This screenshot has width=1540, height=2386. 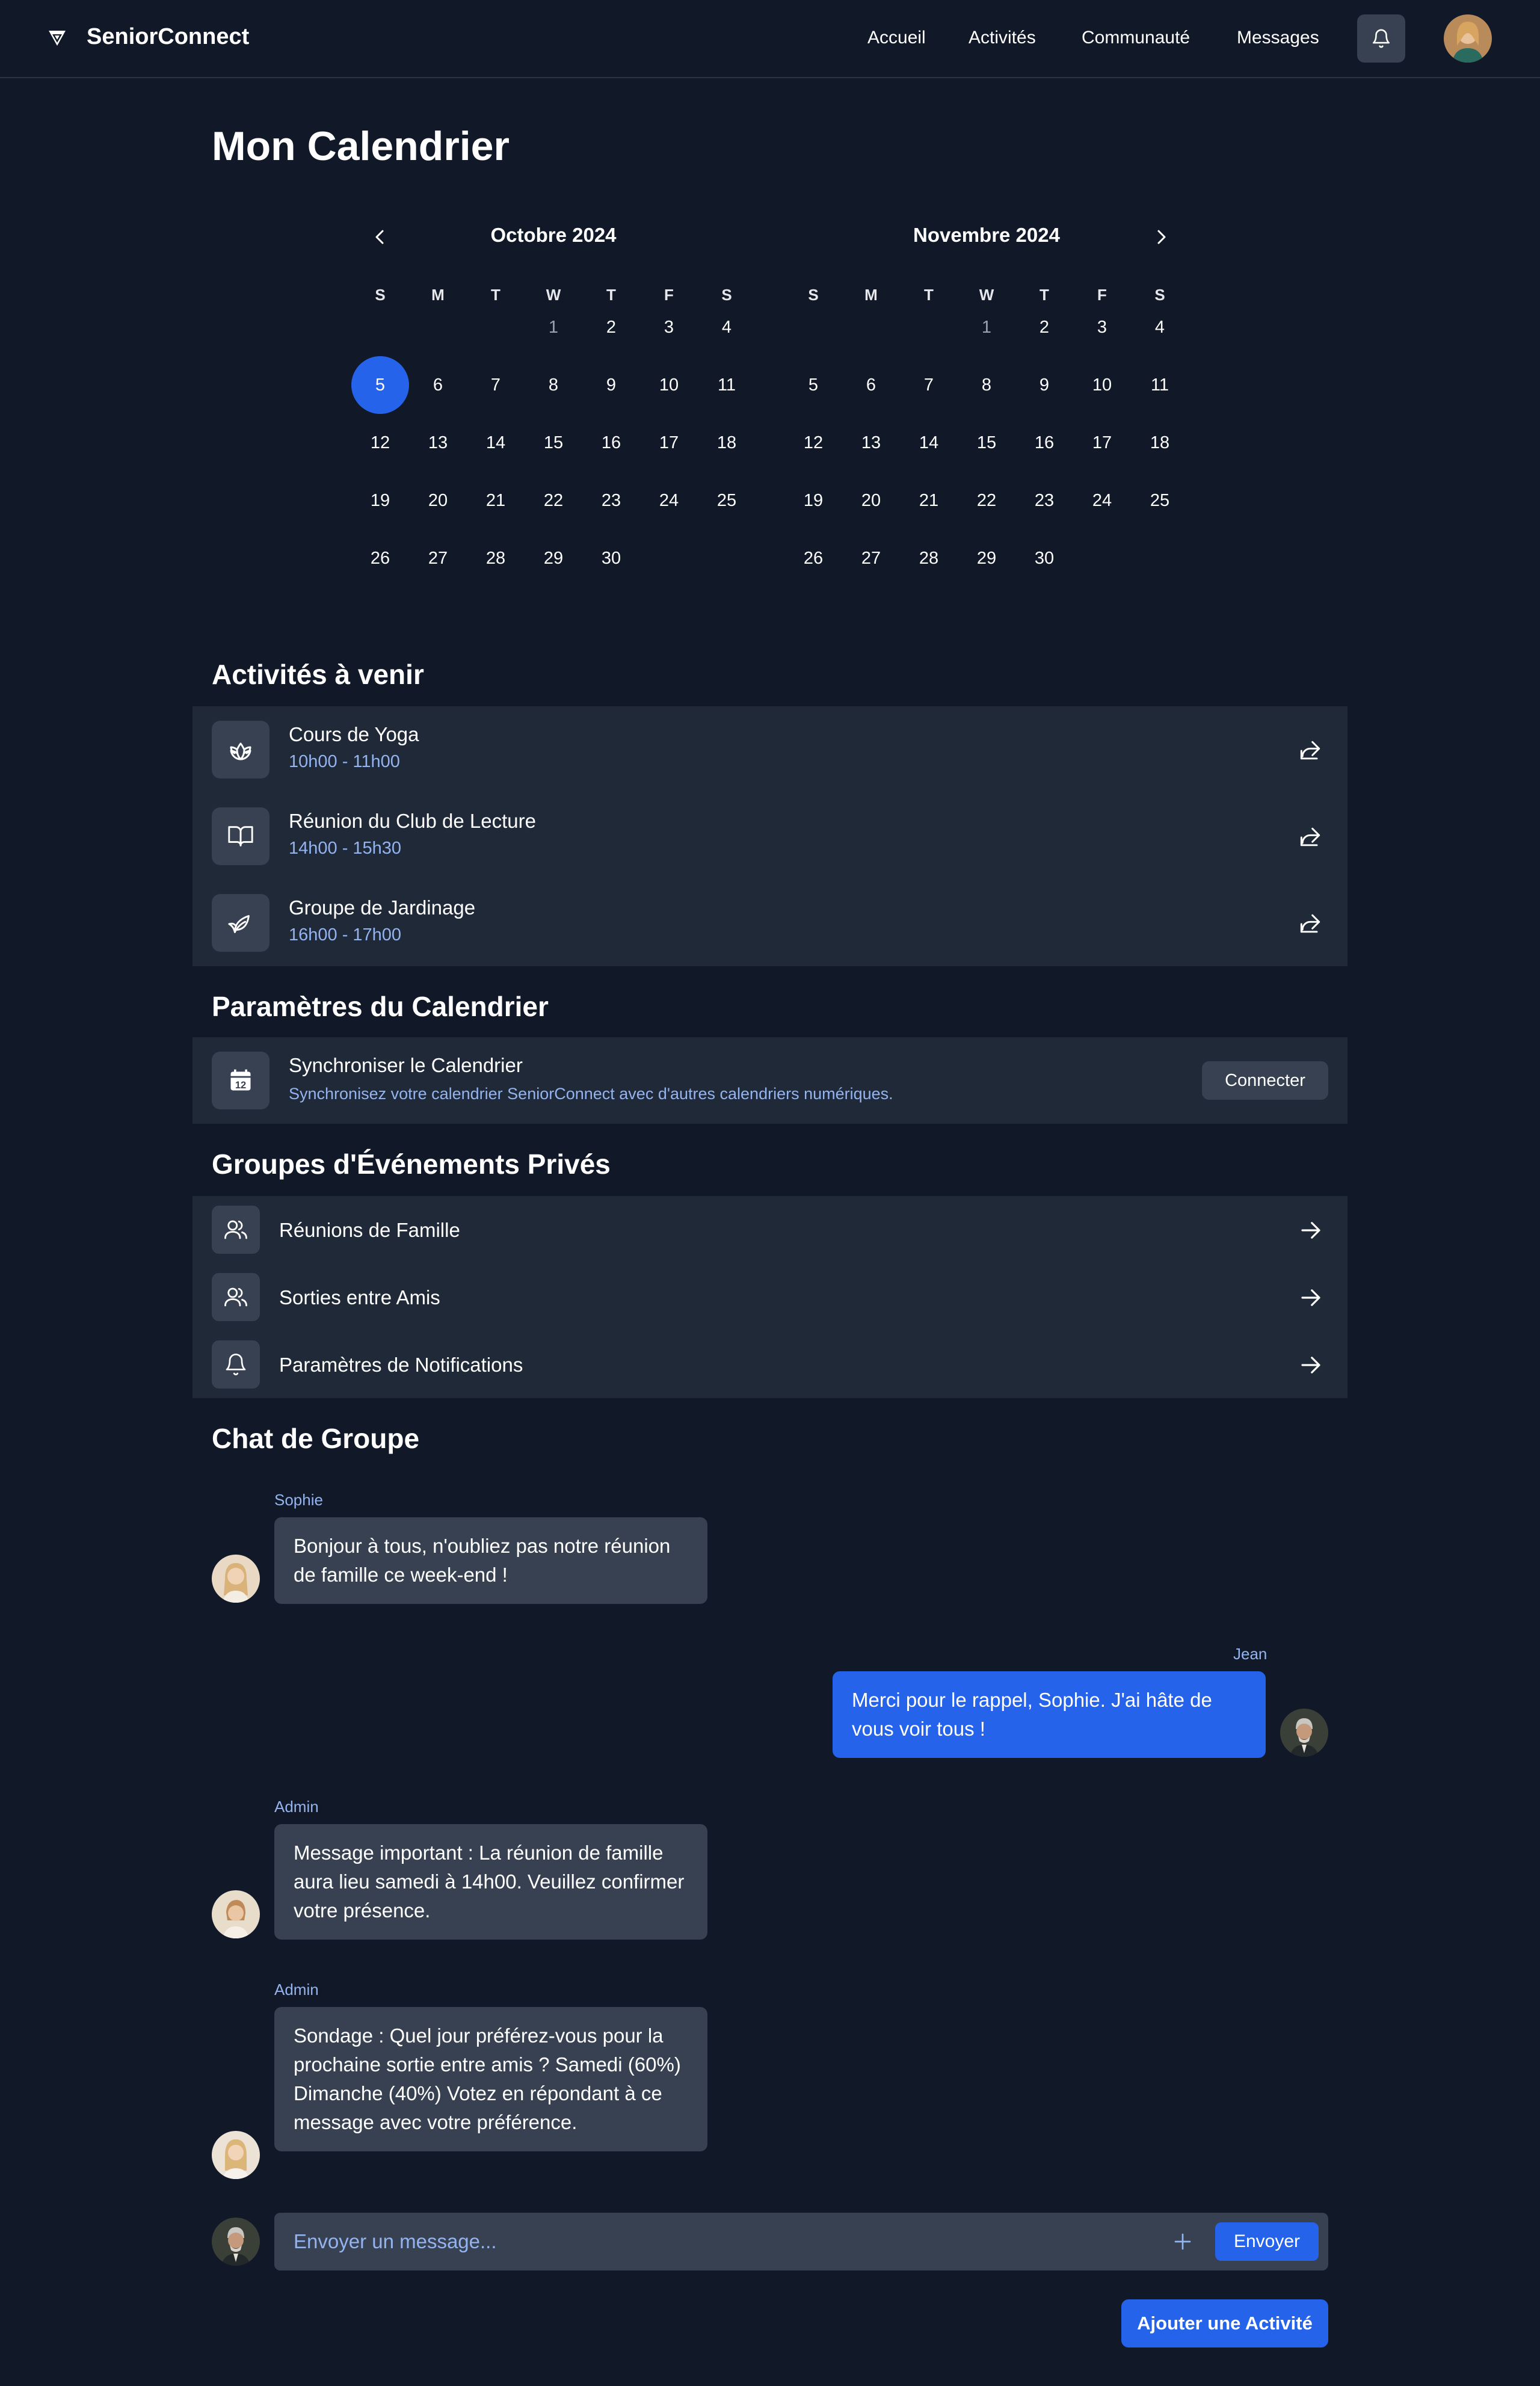 I want to click on user-avatar, so click(x=1468, y=38).